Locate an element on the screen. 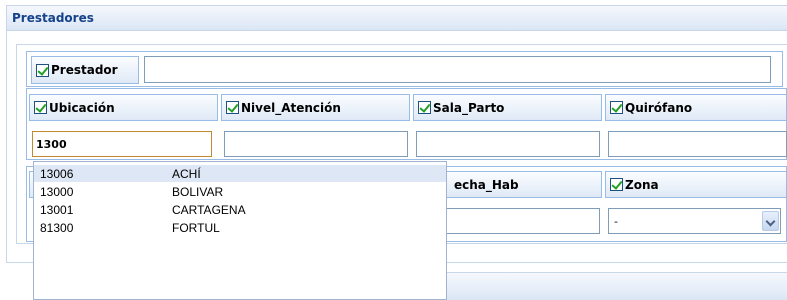  prestador-label: Prestador is located at coordinates (84, 70).